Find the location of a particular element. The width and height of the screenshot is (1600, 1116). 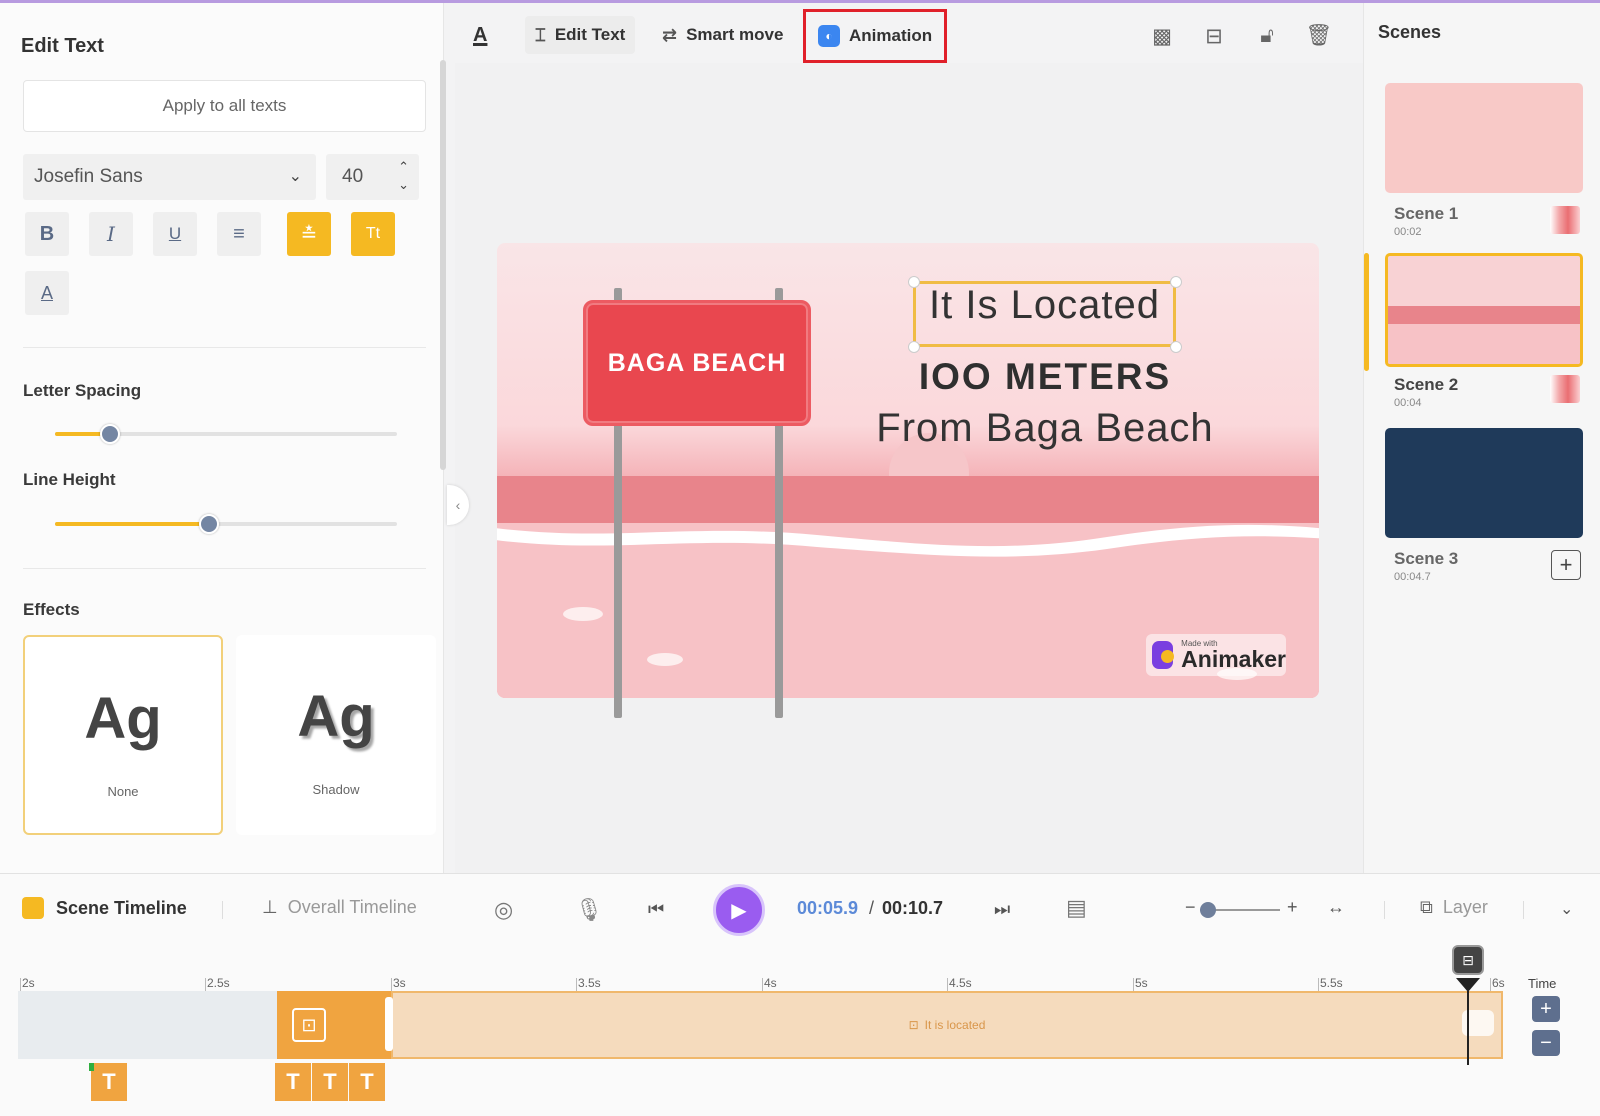

line-height-handle is located at coordinates (209, 524).